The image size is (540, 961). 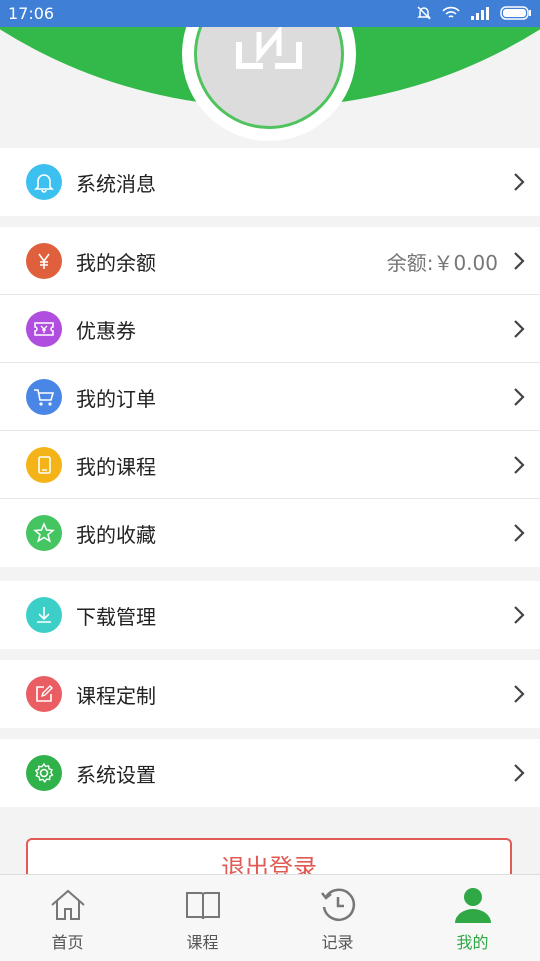 What do you see at coordinates (44, 182) in the screenshot?
I see `bell-icon` at bounding box center [44, 182].